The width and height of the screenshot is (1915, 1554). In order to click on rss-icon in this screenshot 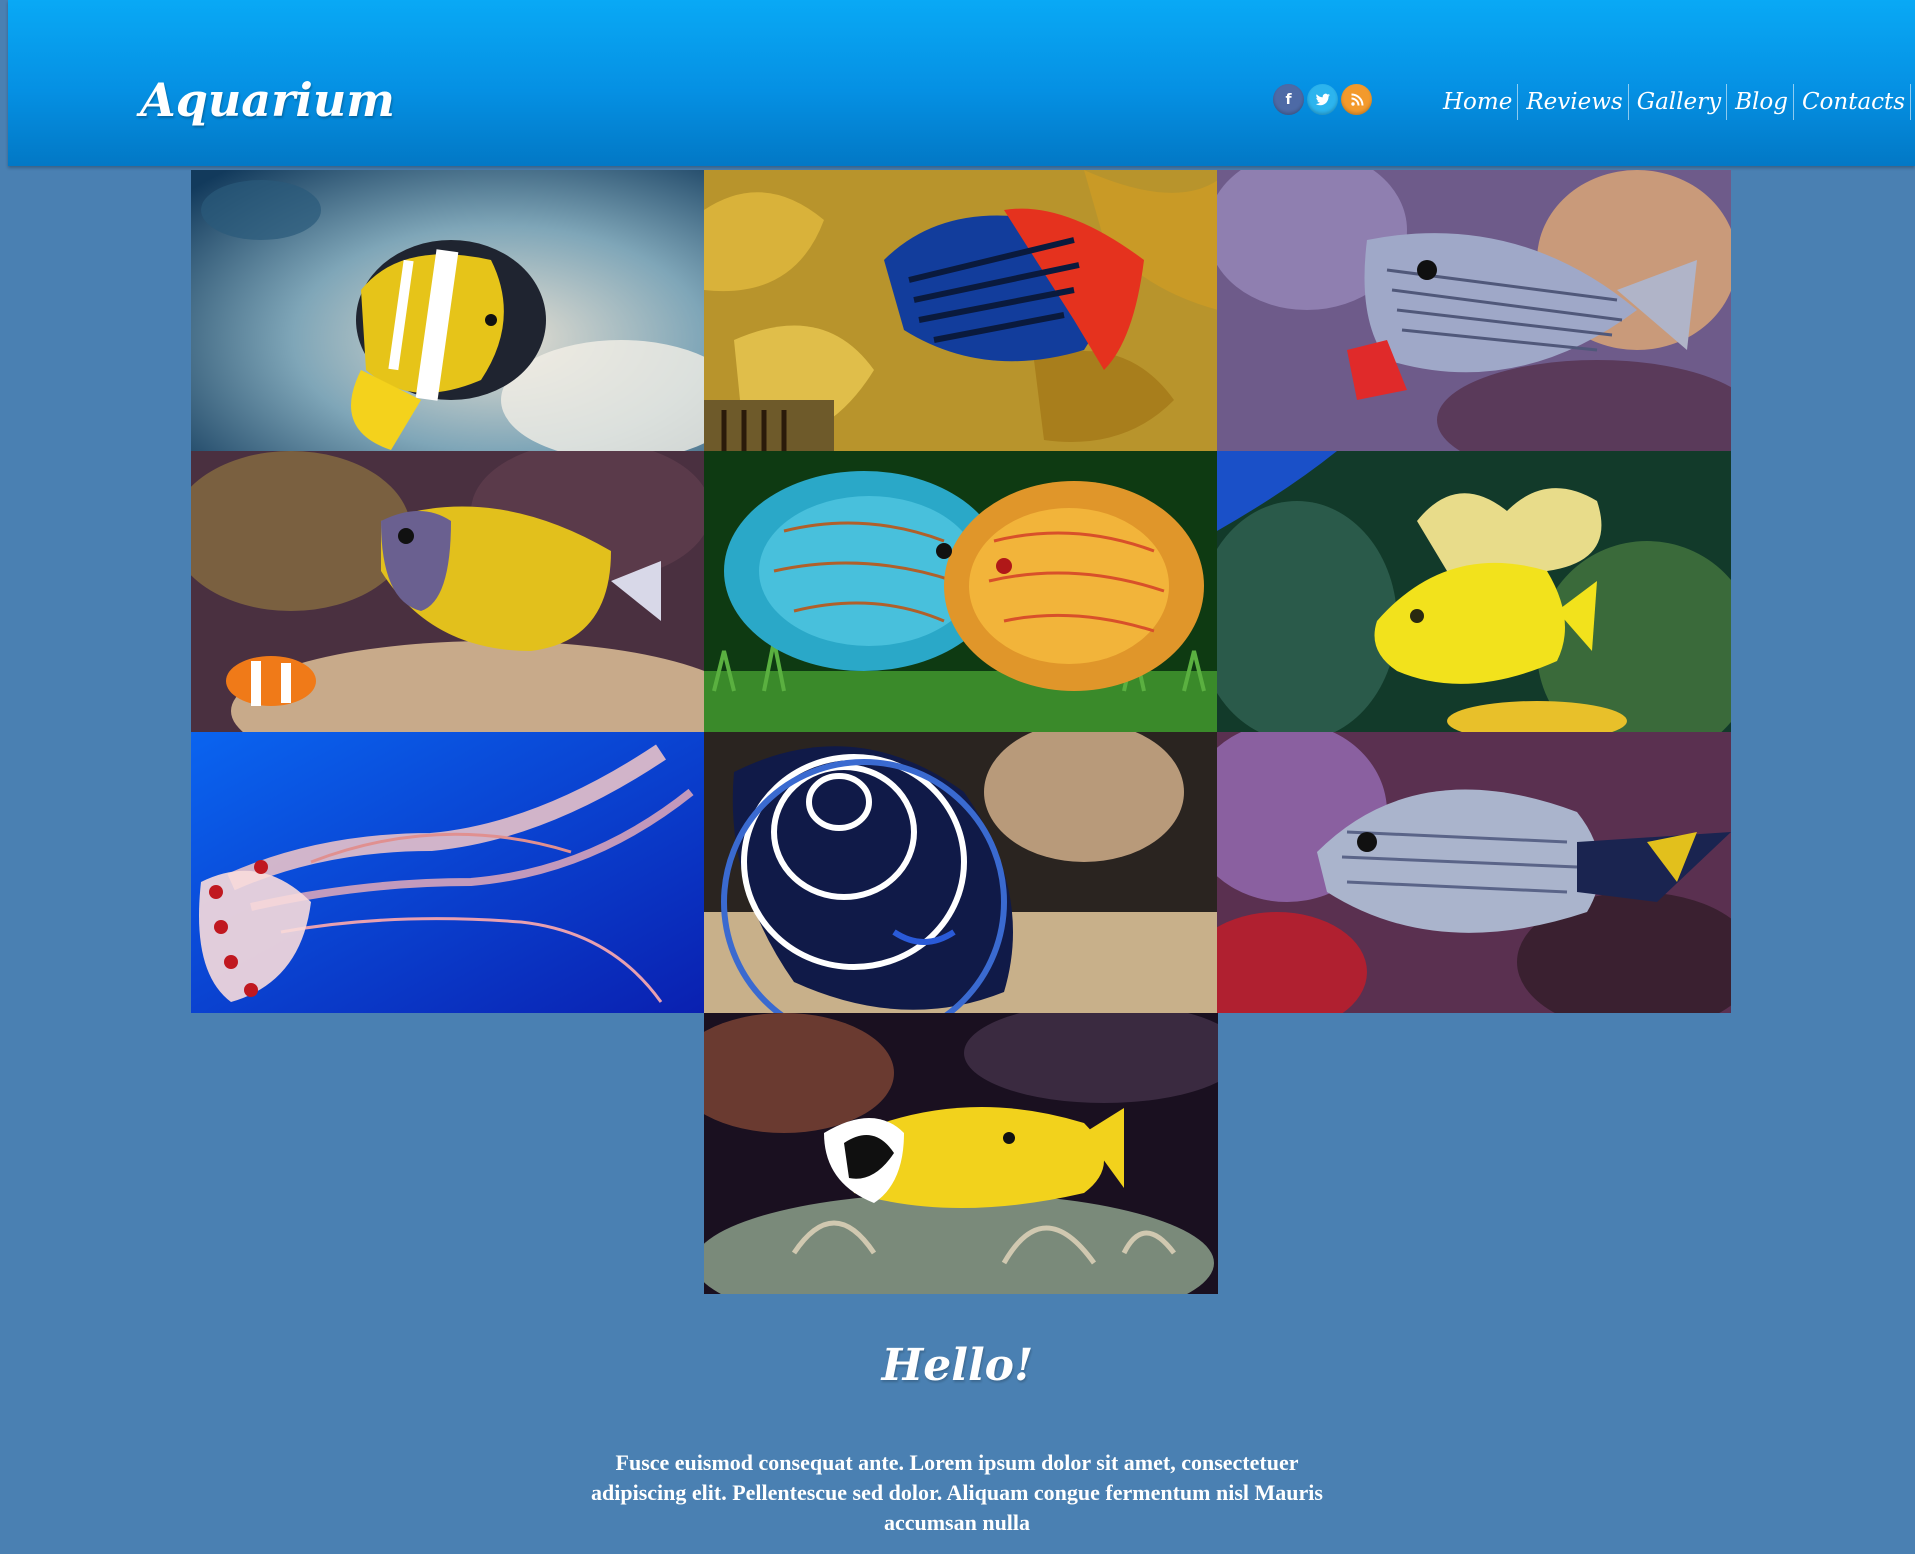, I will do `click(1356, 99)`.